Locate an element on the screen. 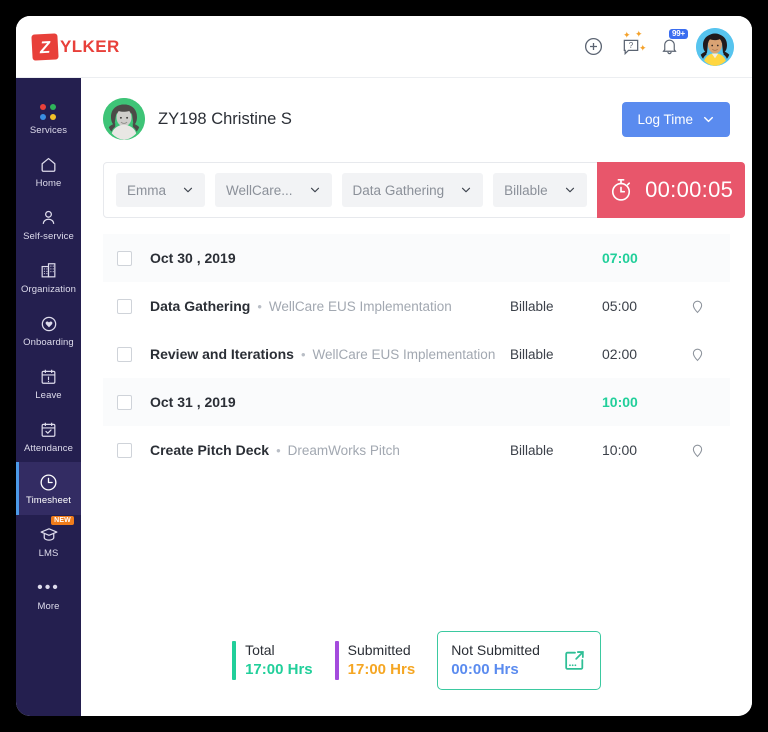  log-time-button: Log Time is located at coordinates (676, 119).